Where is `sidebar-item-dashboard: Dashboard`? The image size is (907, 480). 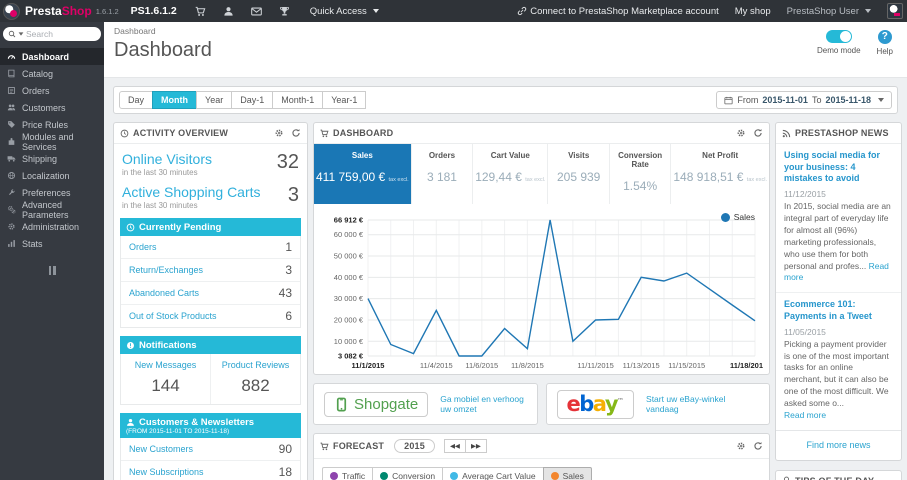 sidebar-item-dashboard: Dashboard is located at coordinates (52, 56).